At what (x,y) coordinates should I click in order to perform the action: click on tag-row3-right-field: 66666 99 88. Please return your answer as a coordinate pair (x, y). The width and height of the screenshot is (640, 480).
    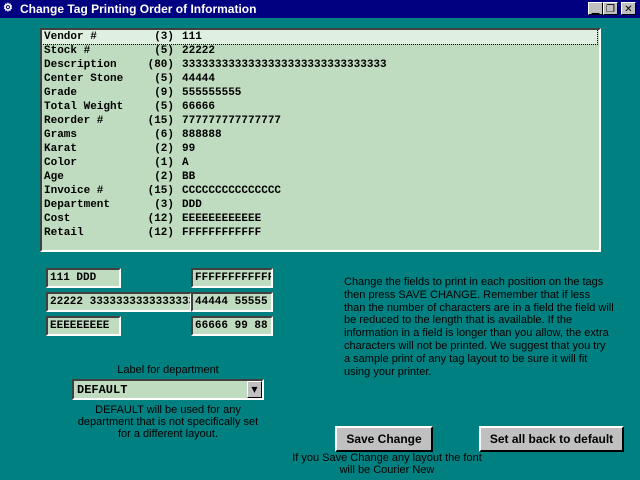
    Looking at the image, I should click on (232, 326).